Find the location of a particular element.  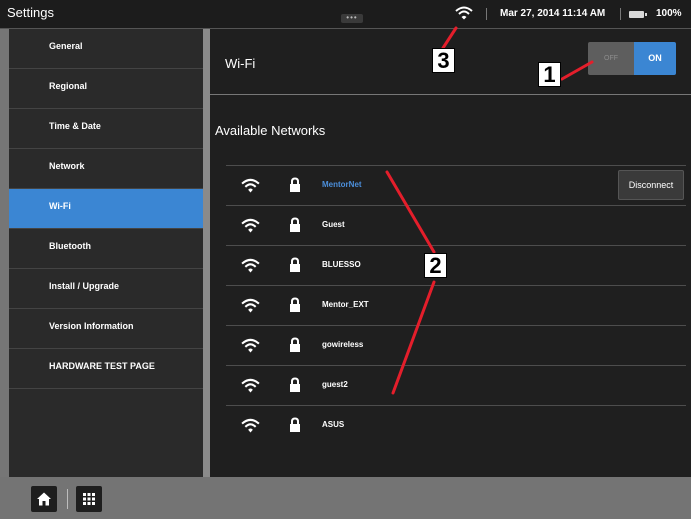

sidebar-item-regional: Regional is located at coordinates (106, 89).